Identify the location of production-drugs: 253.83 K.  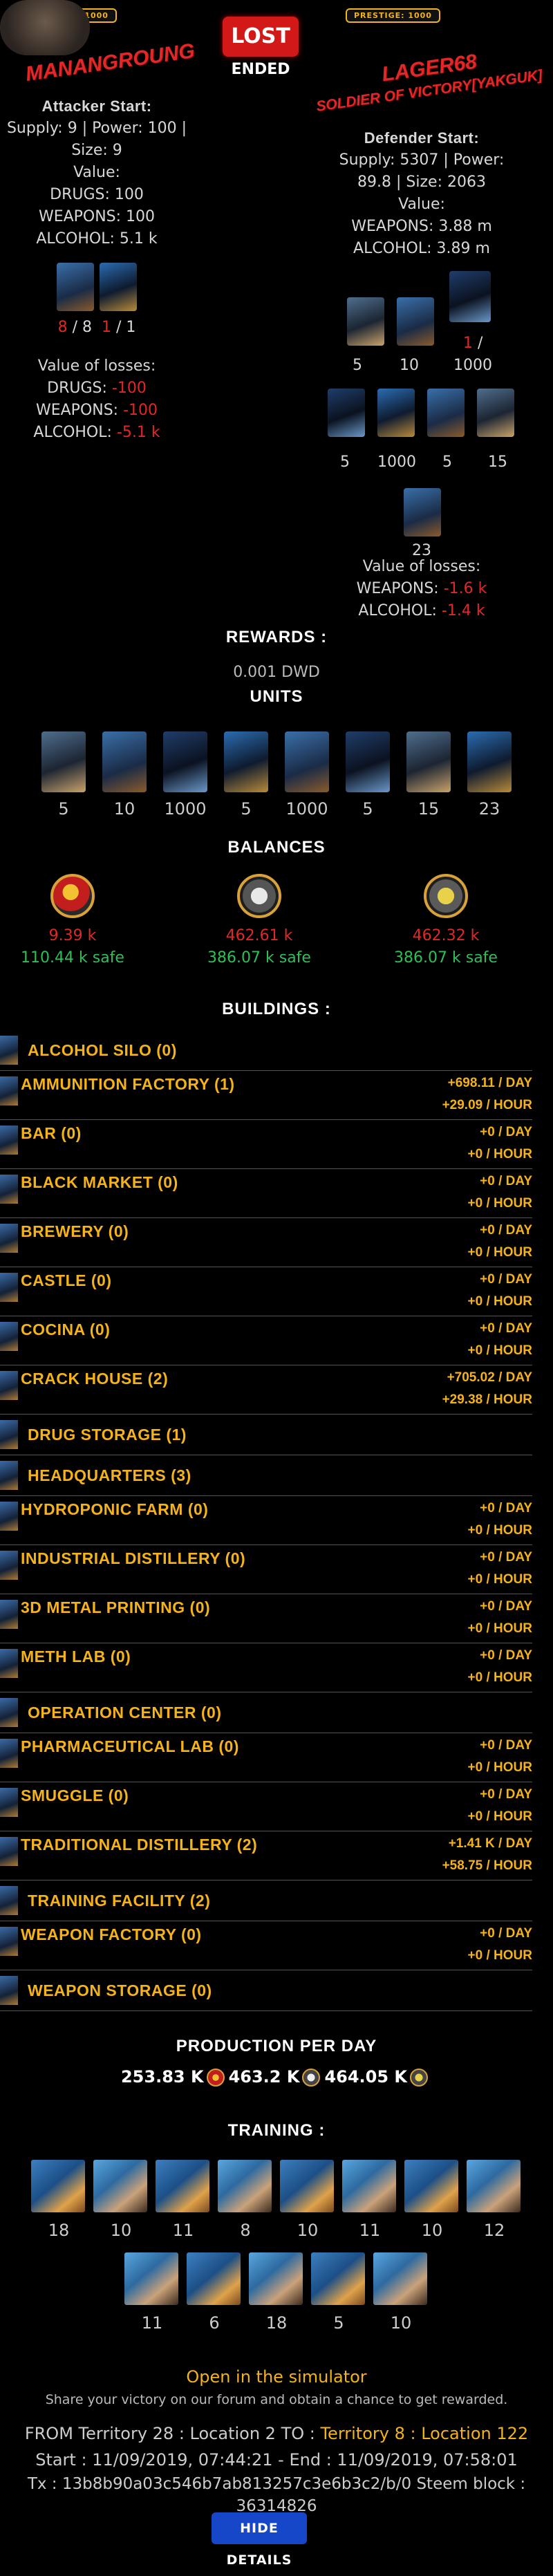
(162, 2077).